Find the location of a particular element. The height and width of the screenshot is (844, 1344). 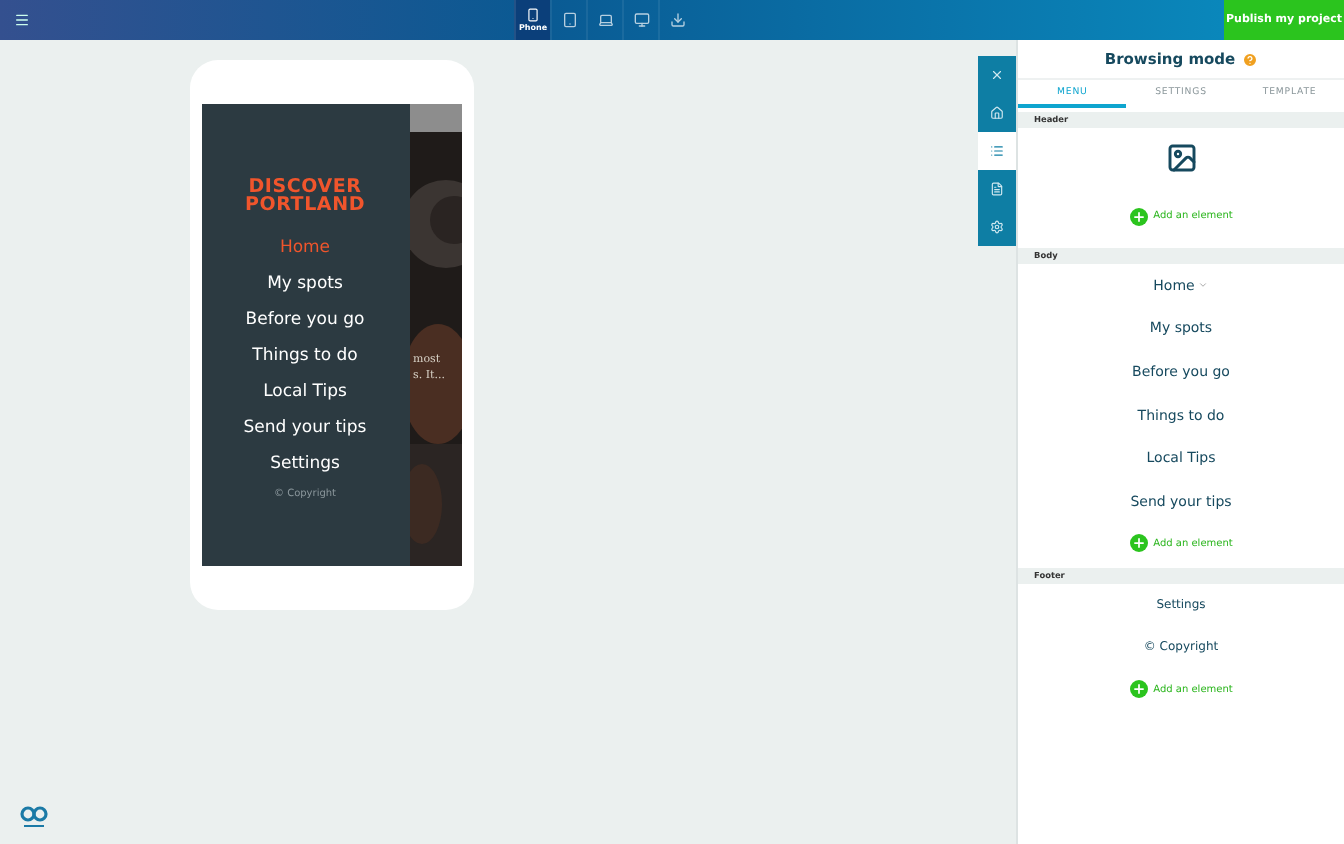

menu-item: Local Tips is located at coordinates (305, 392).